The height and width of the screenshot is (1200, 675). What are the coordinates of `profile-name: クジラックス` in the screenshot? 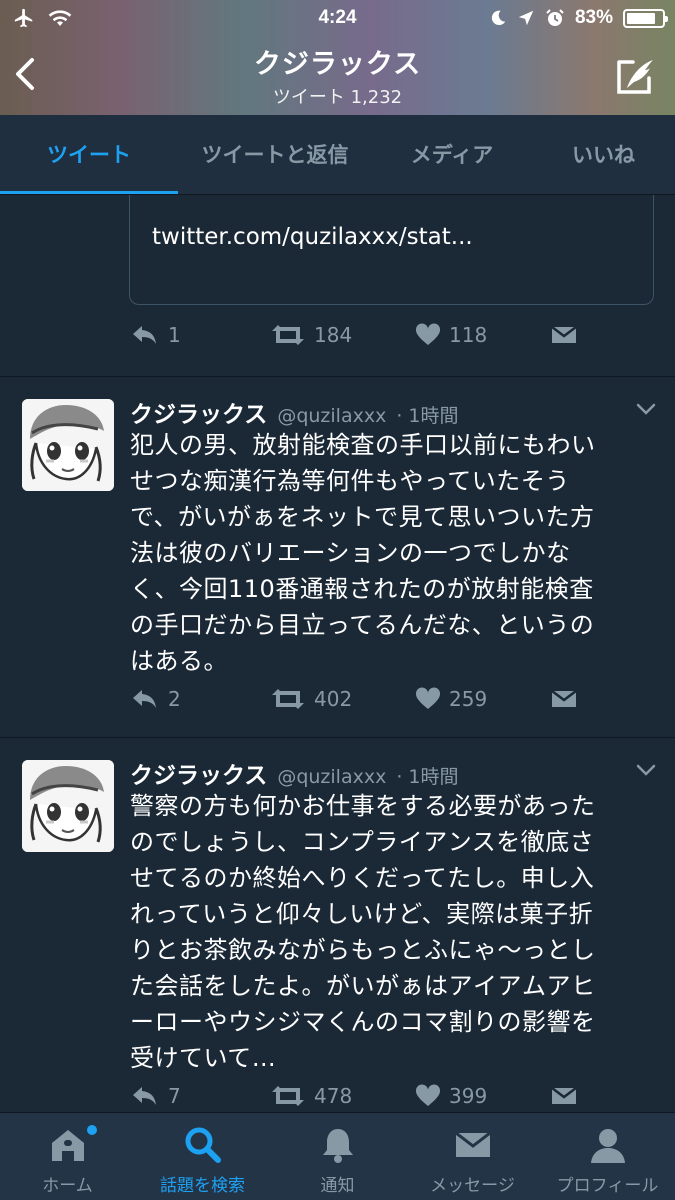 It's located at (337, 64).